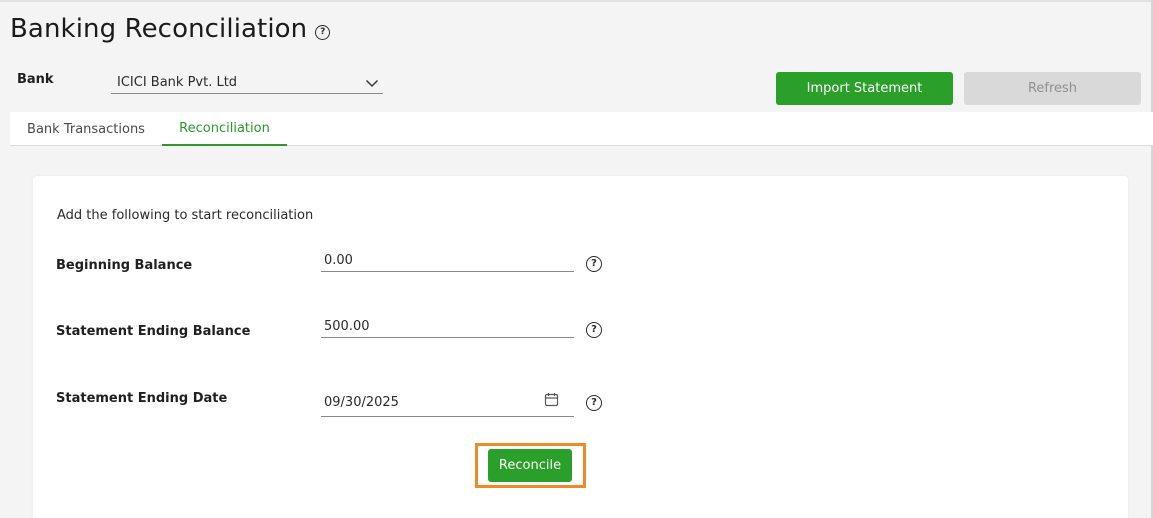  I want to click on beginning-balance-label: Beginning Balance, so click(124, 265).